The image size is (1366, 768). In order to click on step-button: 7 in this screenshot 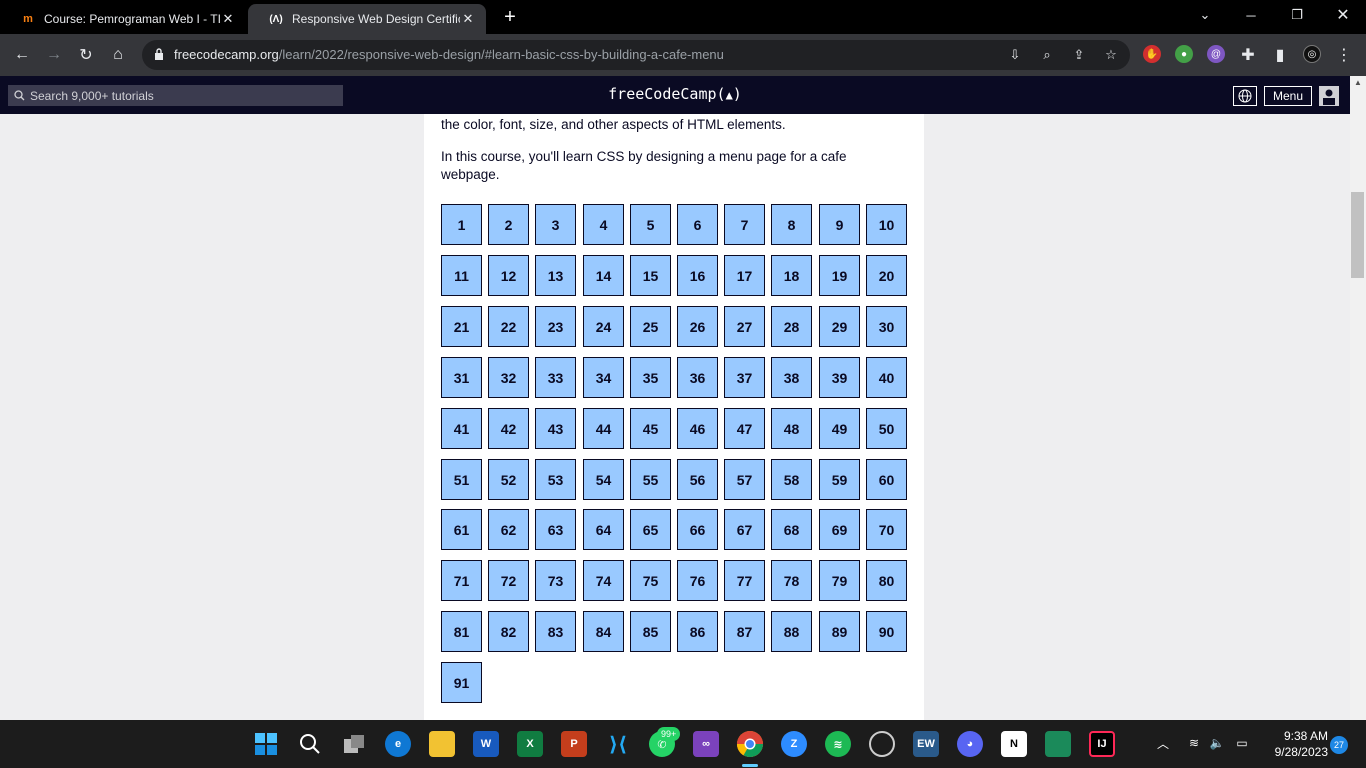, I will do `click(744, 224)`.